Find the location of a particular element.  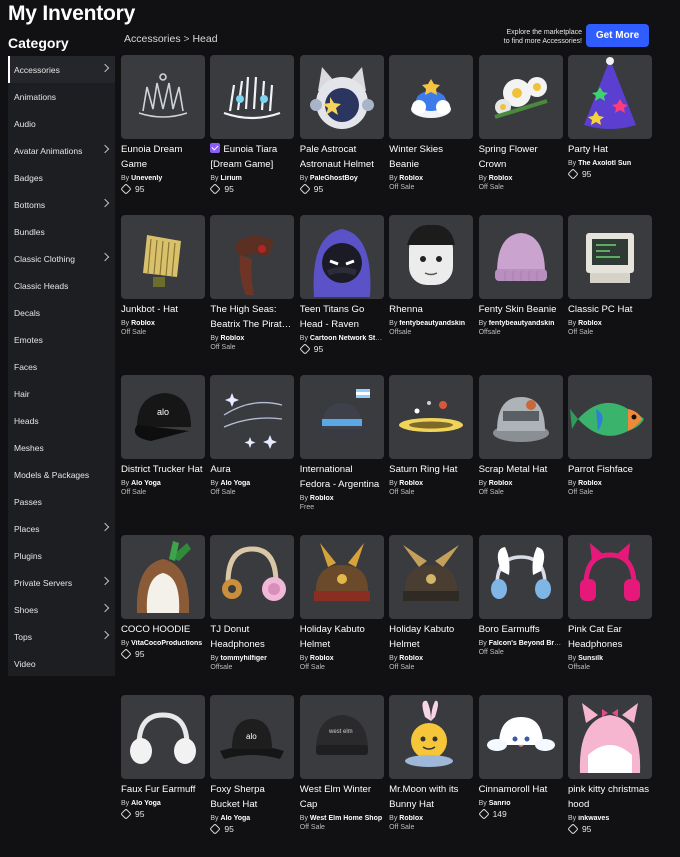

creator-name: tommyhilfiger is located at coordinates (244, 658).